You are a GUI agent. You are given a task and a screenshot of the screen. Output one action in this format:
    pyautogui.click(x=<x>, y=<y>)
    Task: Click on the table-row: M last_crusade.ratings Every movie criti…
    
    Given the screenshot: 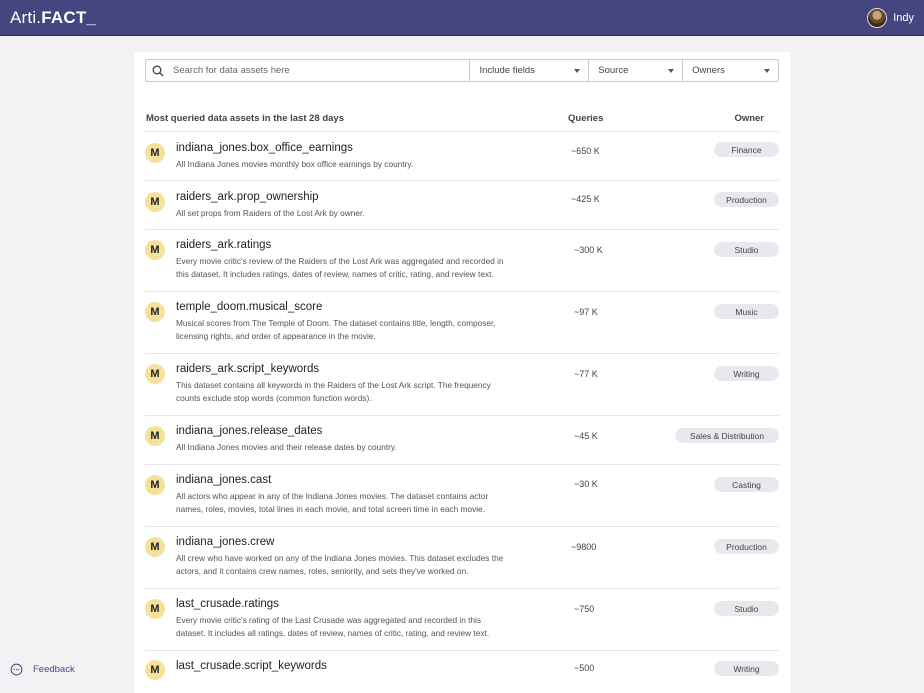 What is the action you would take?
    pyautogui.click(x=462, y=619)
    